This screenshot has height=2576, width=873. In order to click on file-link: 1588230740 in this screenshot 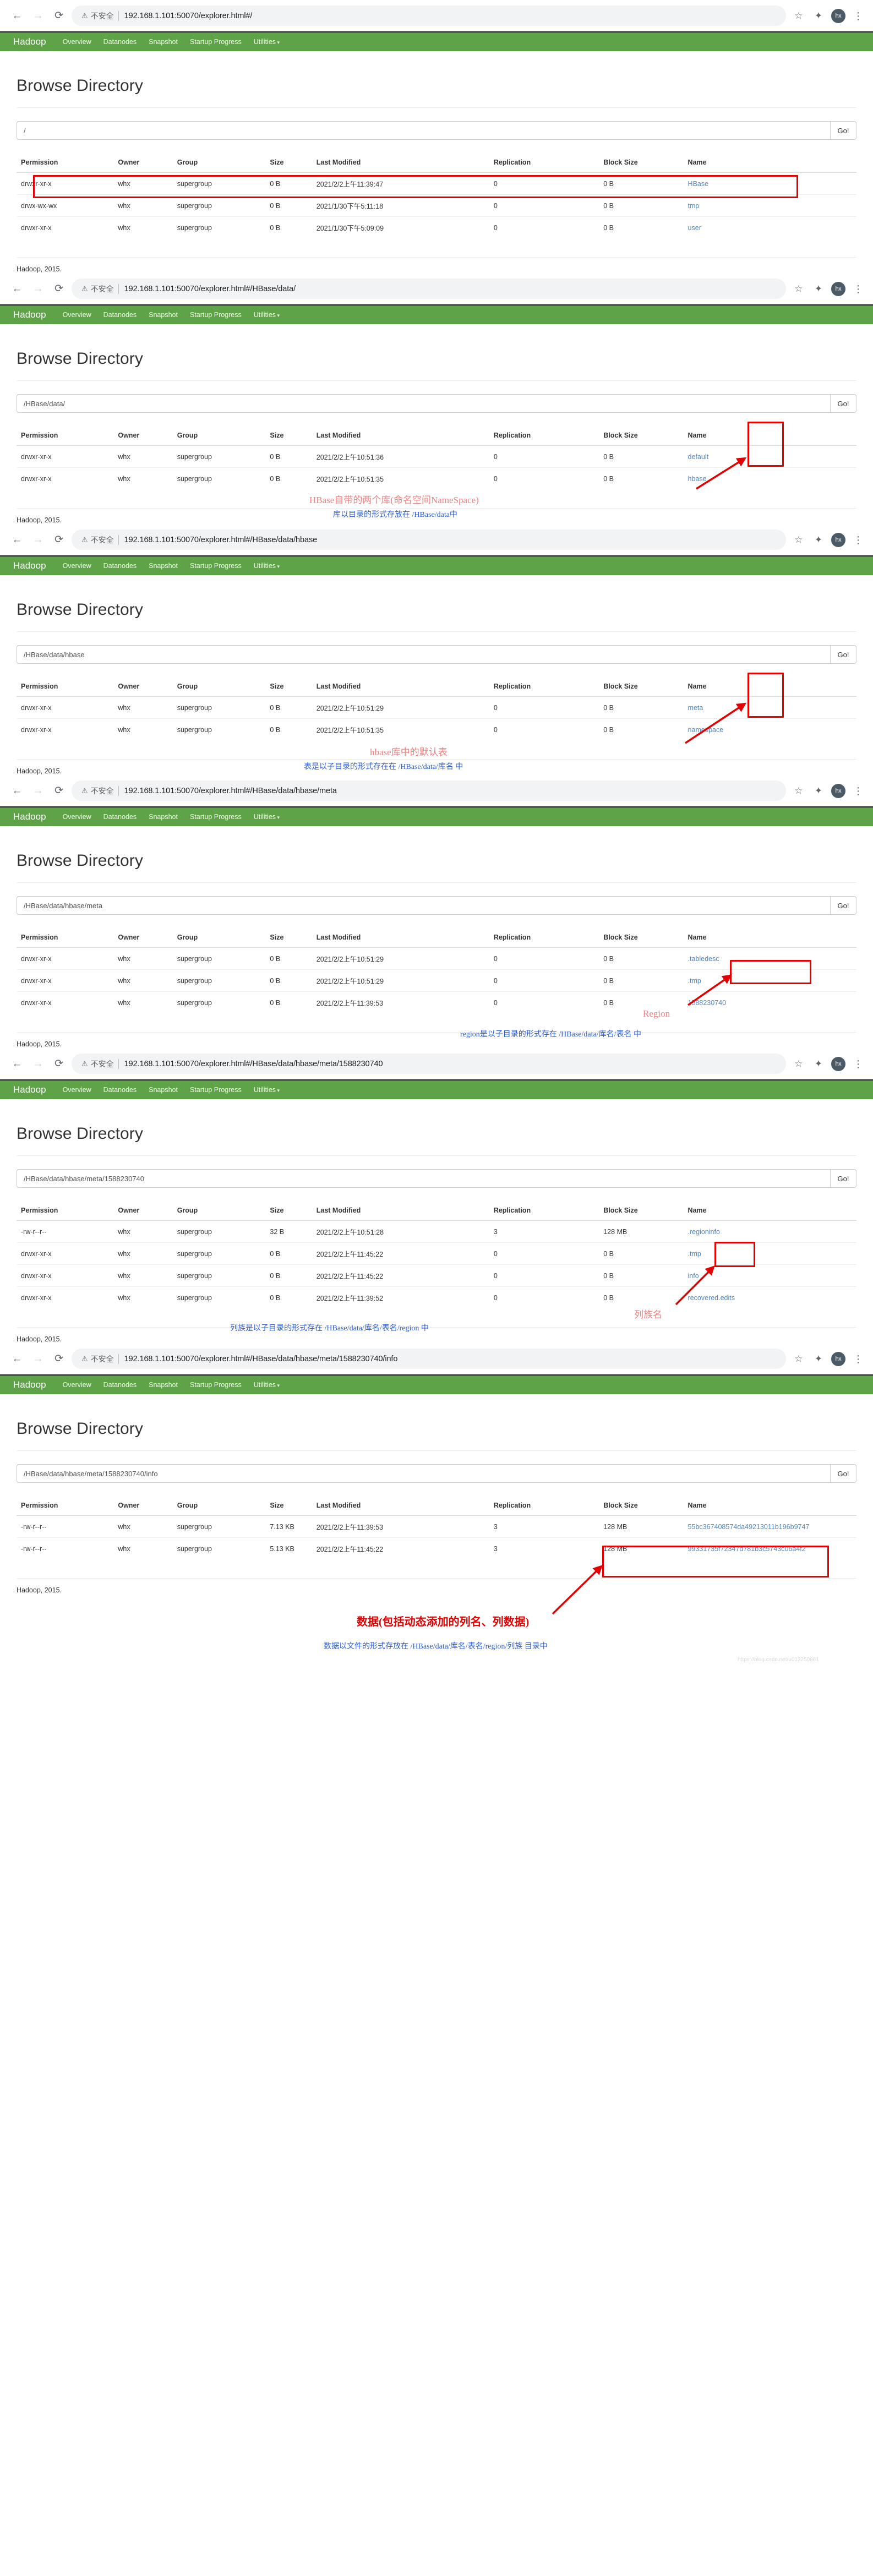, I will do `click(707, 1003)`.